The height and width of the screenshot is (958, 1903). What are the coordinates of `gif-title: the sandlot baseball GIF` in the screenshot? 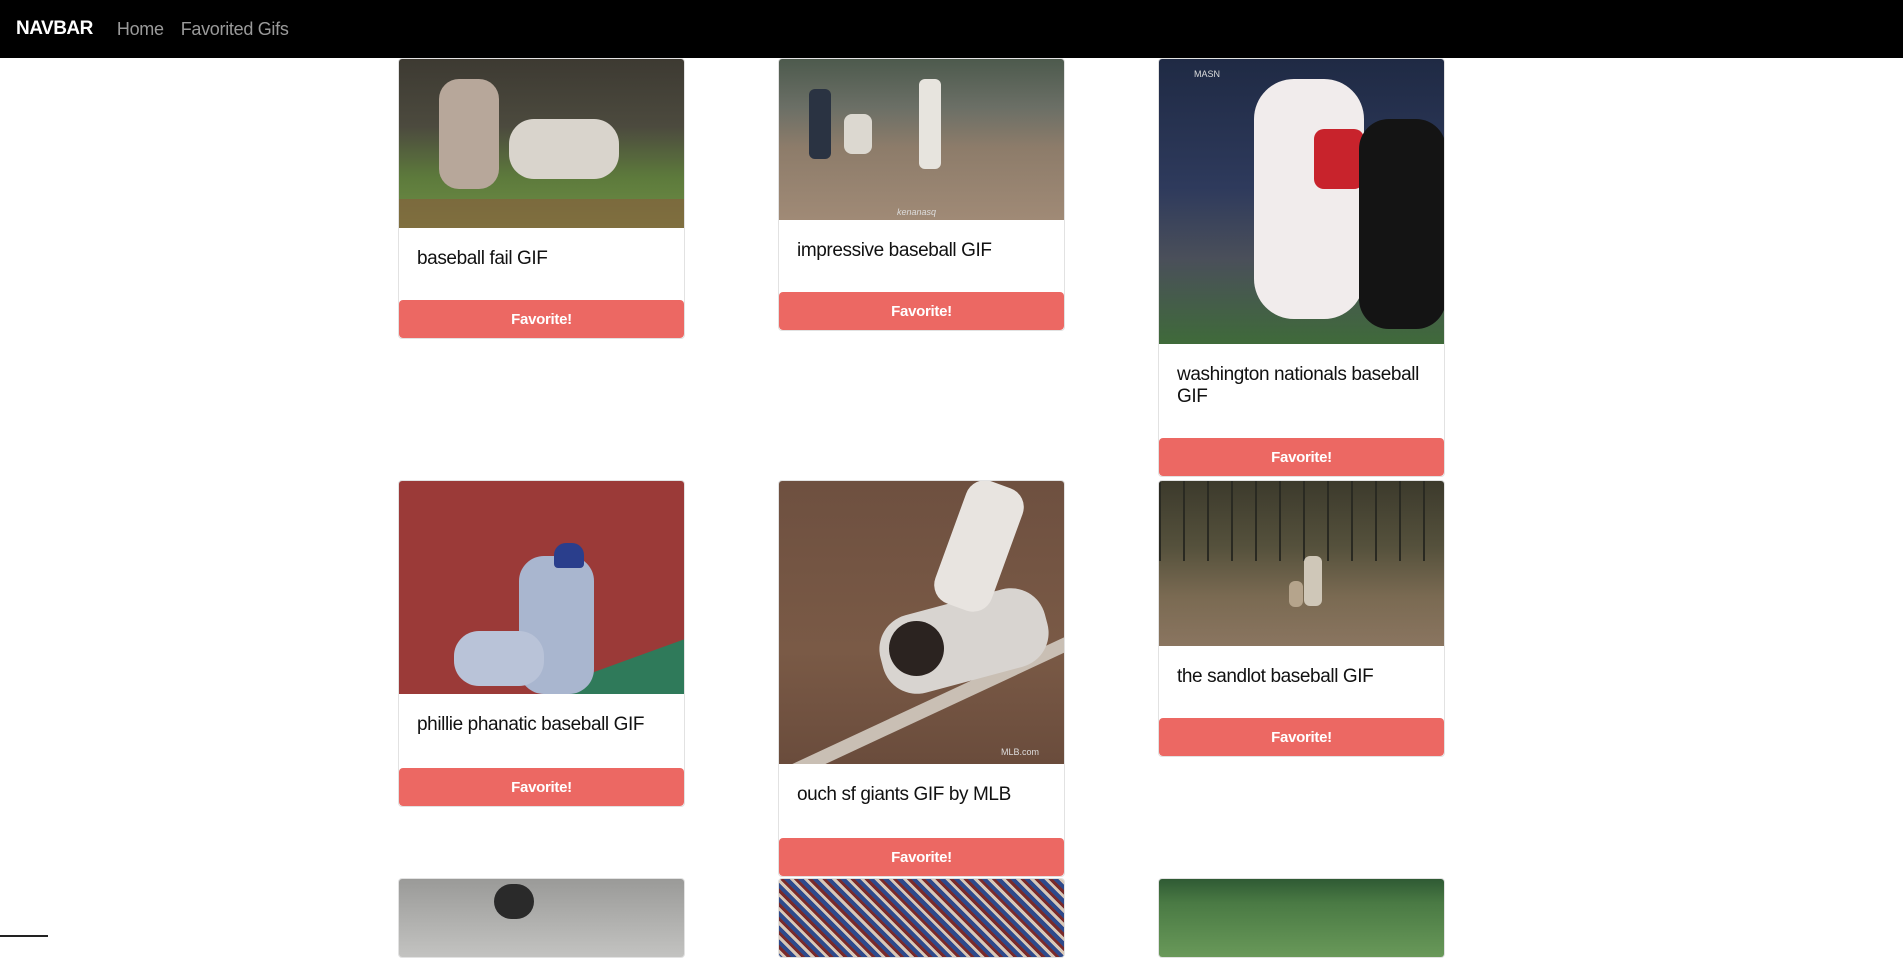 It's located at (1275, 676).